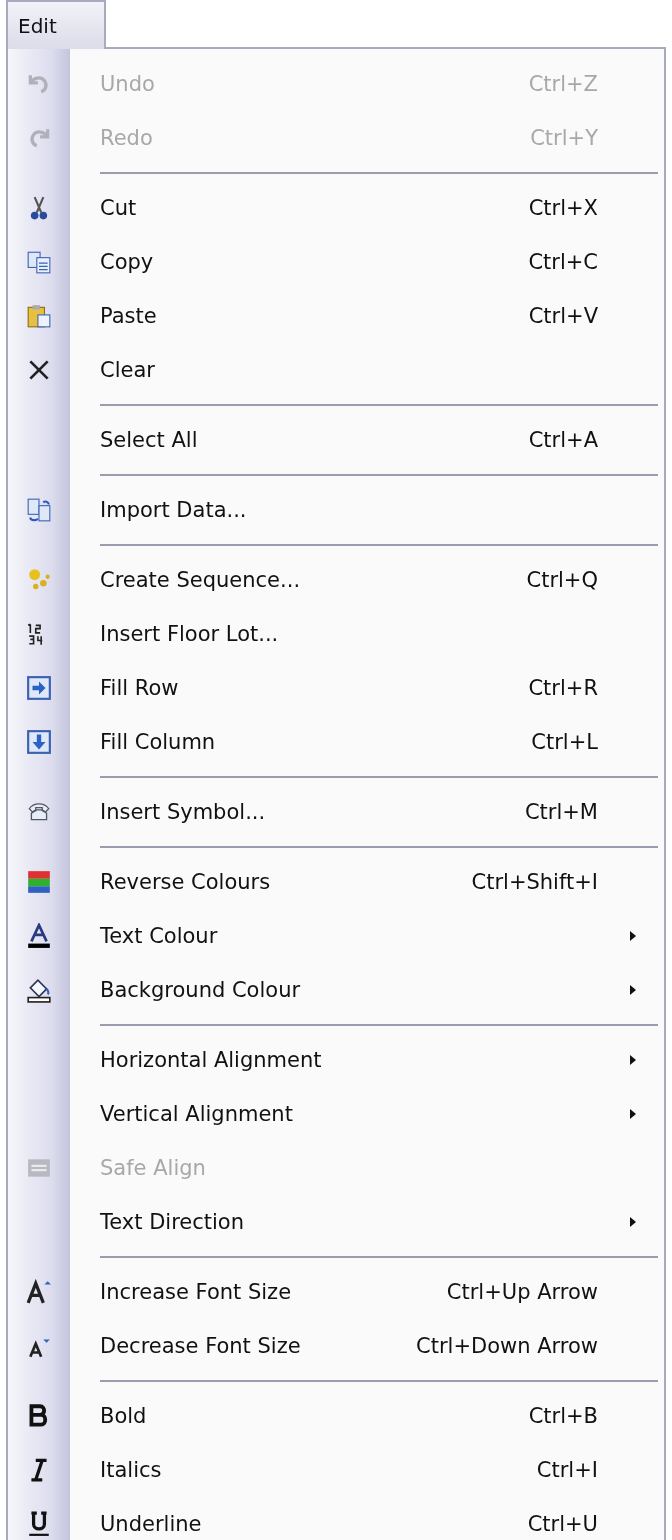 Image resolution: width=672 pixels, height=1540 pixels. Describe the element at coordinates (39, 1292) in the screenshot. I see `font-grow-icon` at that location.